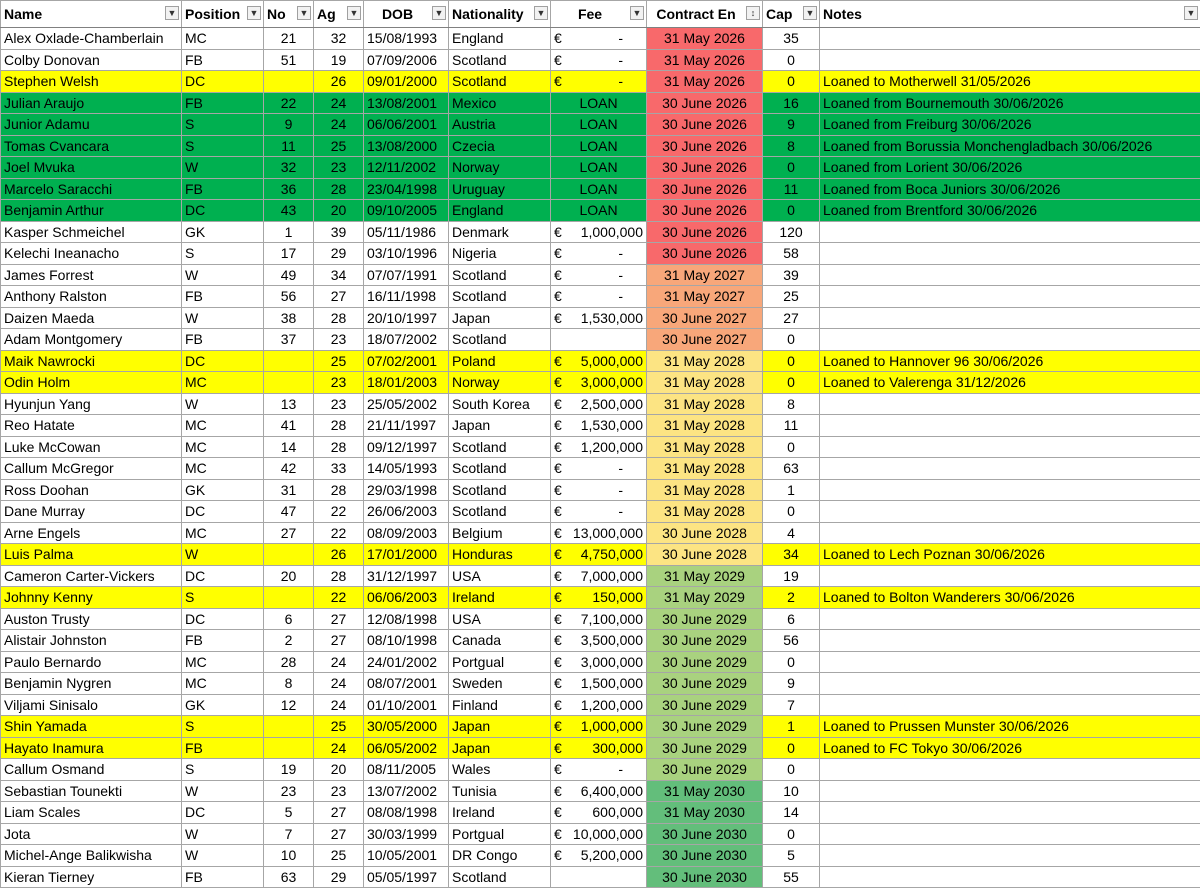 This screenshot has height=888, width=1200. What do you see at coordinates (791, 14) in the screenshot?
I see `header-caps: Cap▼` at bounding box center [791, 14].